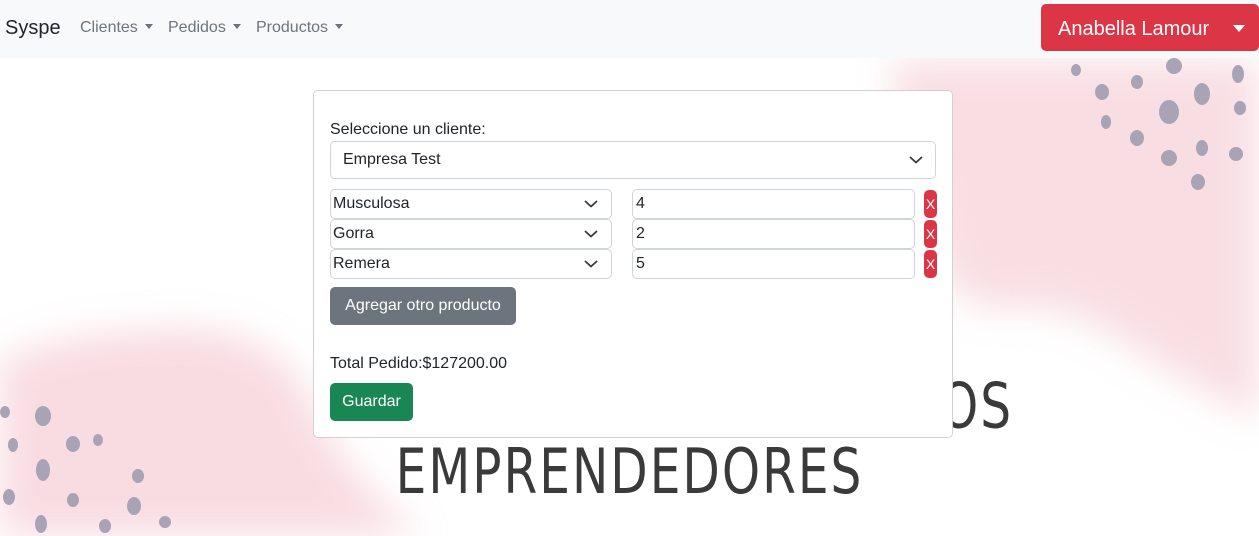 The width and height of the screenshot is (1259, 536). I want to click on add-product-button: Agregar otro producto, so click(423, 306).